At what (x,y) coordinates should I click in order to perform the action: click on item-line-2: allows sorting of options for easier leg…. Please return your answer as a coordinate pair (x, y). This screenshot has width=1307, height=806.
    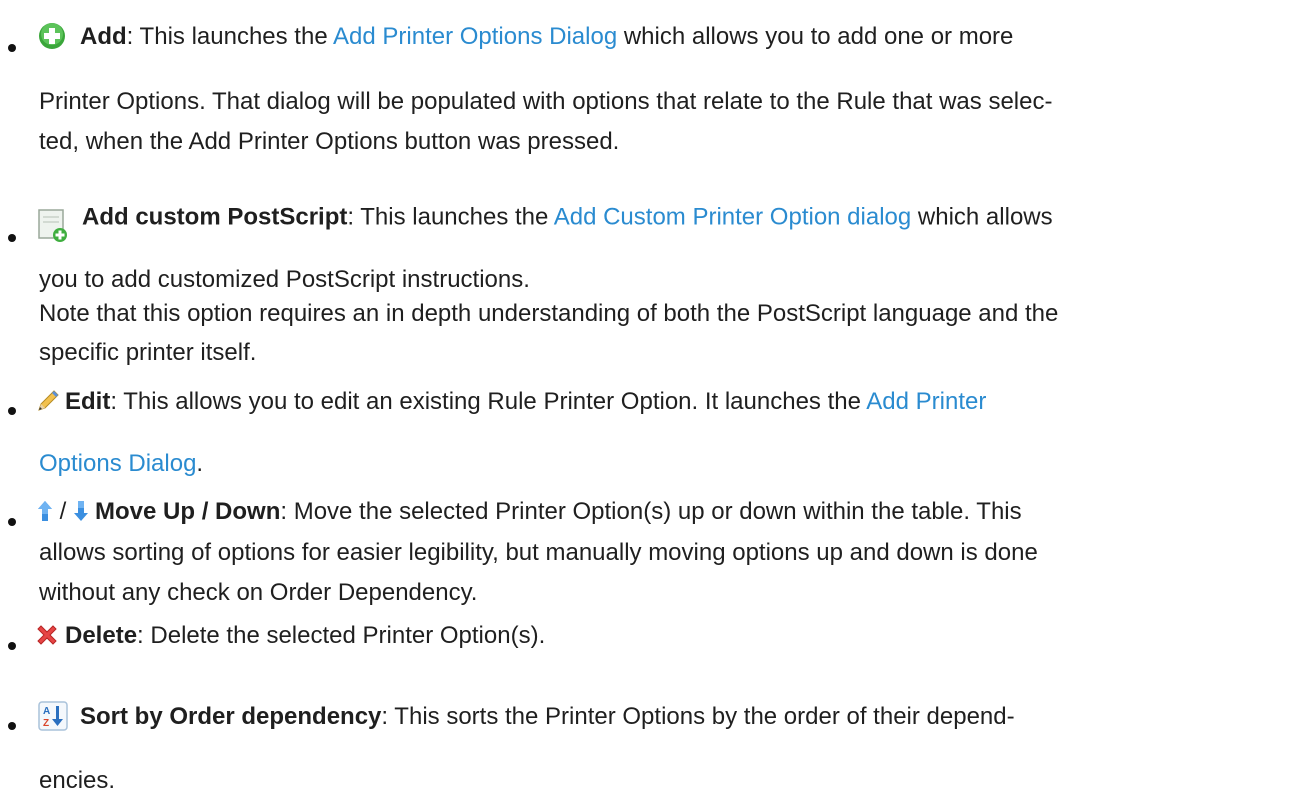
    Looking at the image, I should click on (538, 552).